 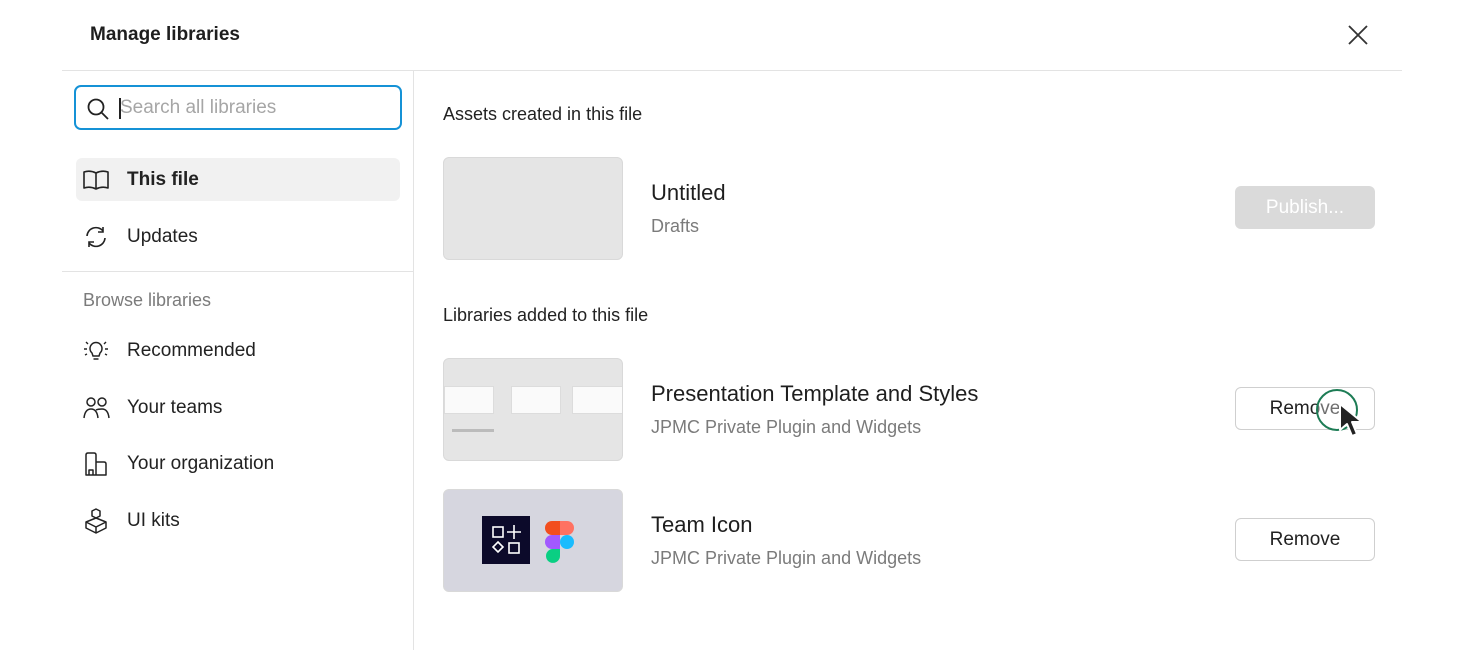 I want to click on sidebar-item-ui-kits: UI kits, so click(x=238, y=520).